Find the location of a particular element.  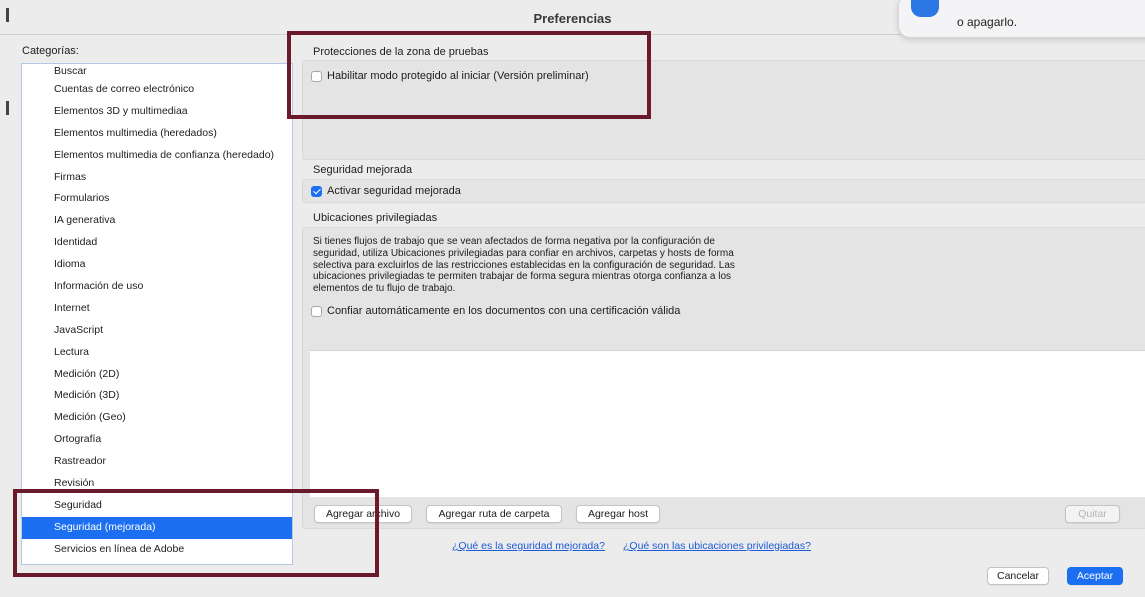

notification-banner: o apagarlo. is located at coordinates (1021, 19).